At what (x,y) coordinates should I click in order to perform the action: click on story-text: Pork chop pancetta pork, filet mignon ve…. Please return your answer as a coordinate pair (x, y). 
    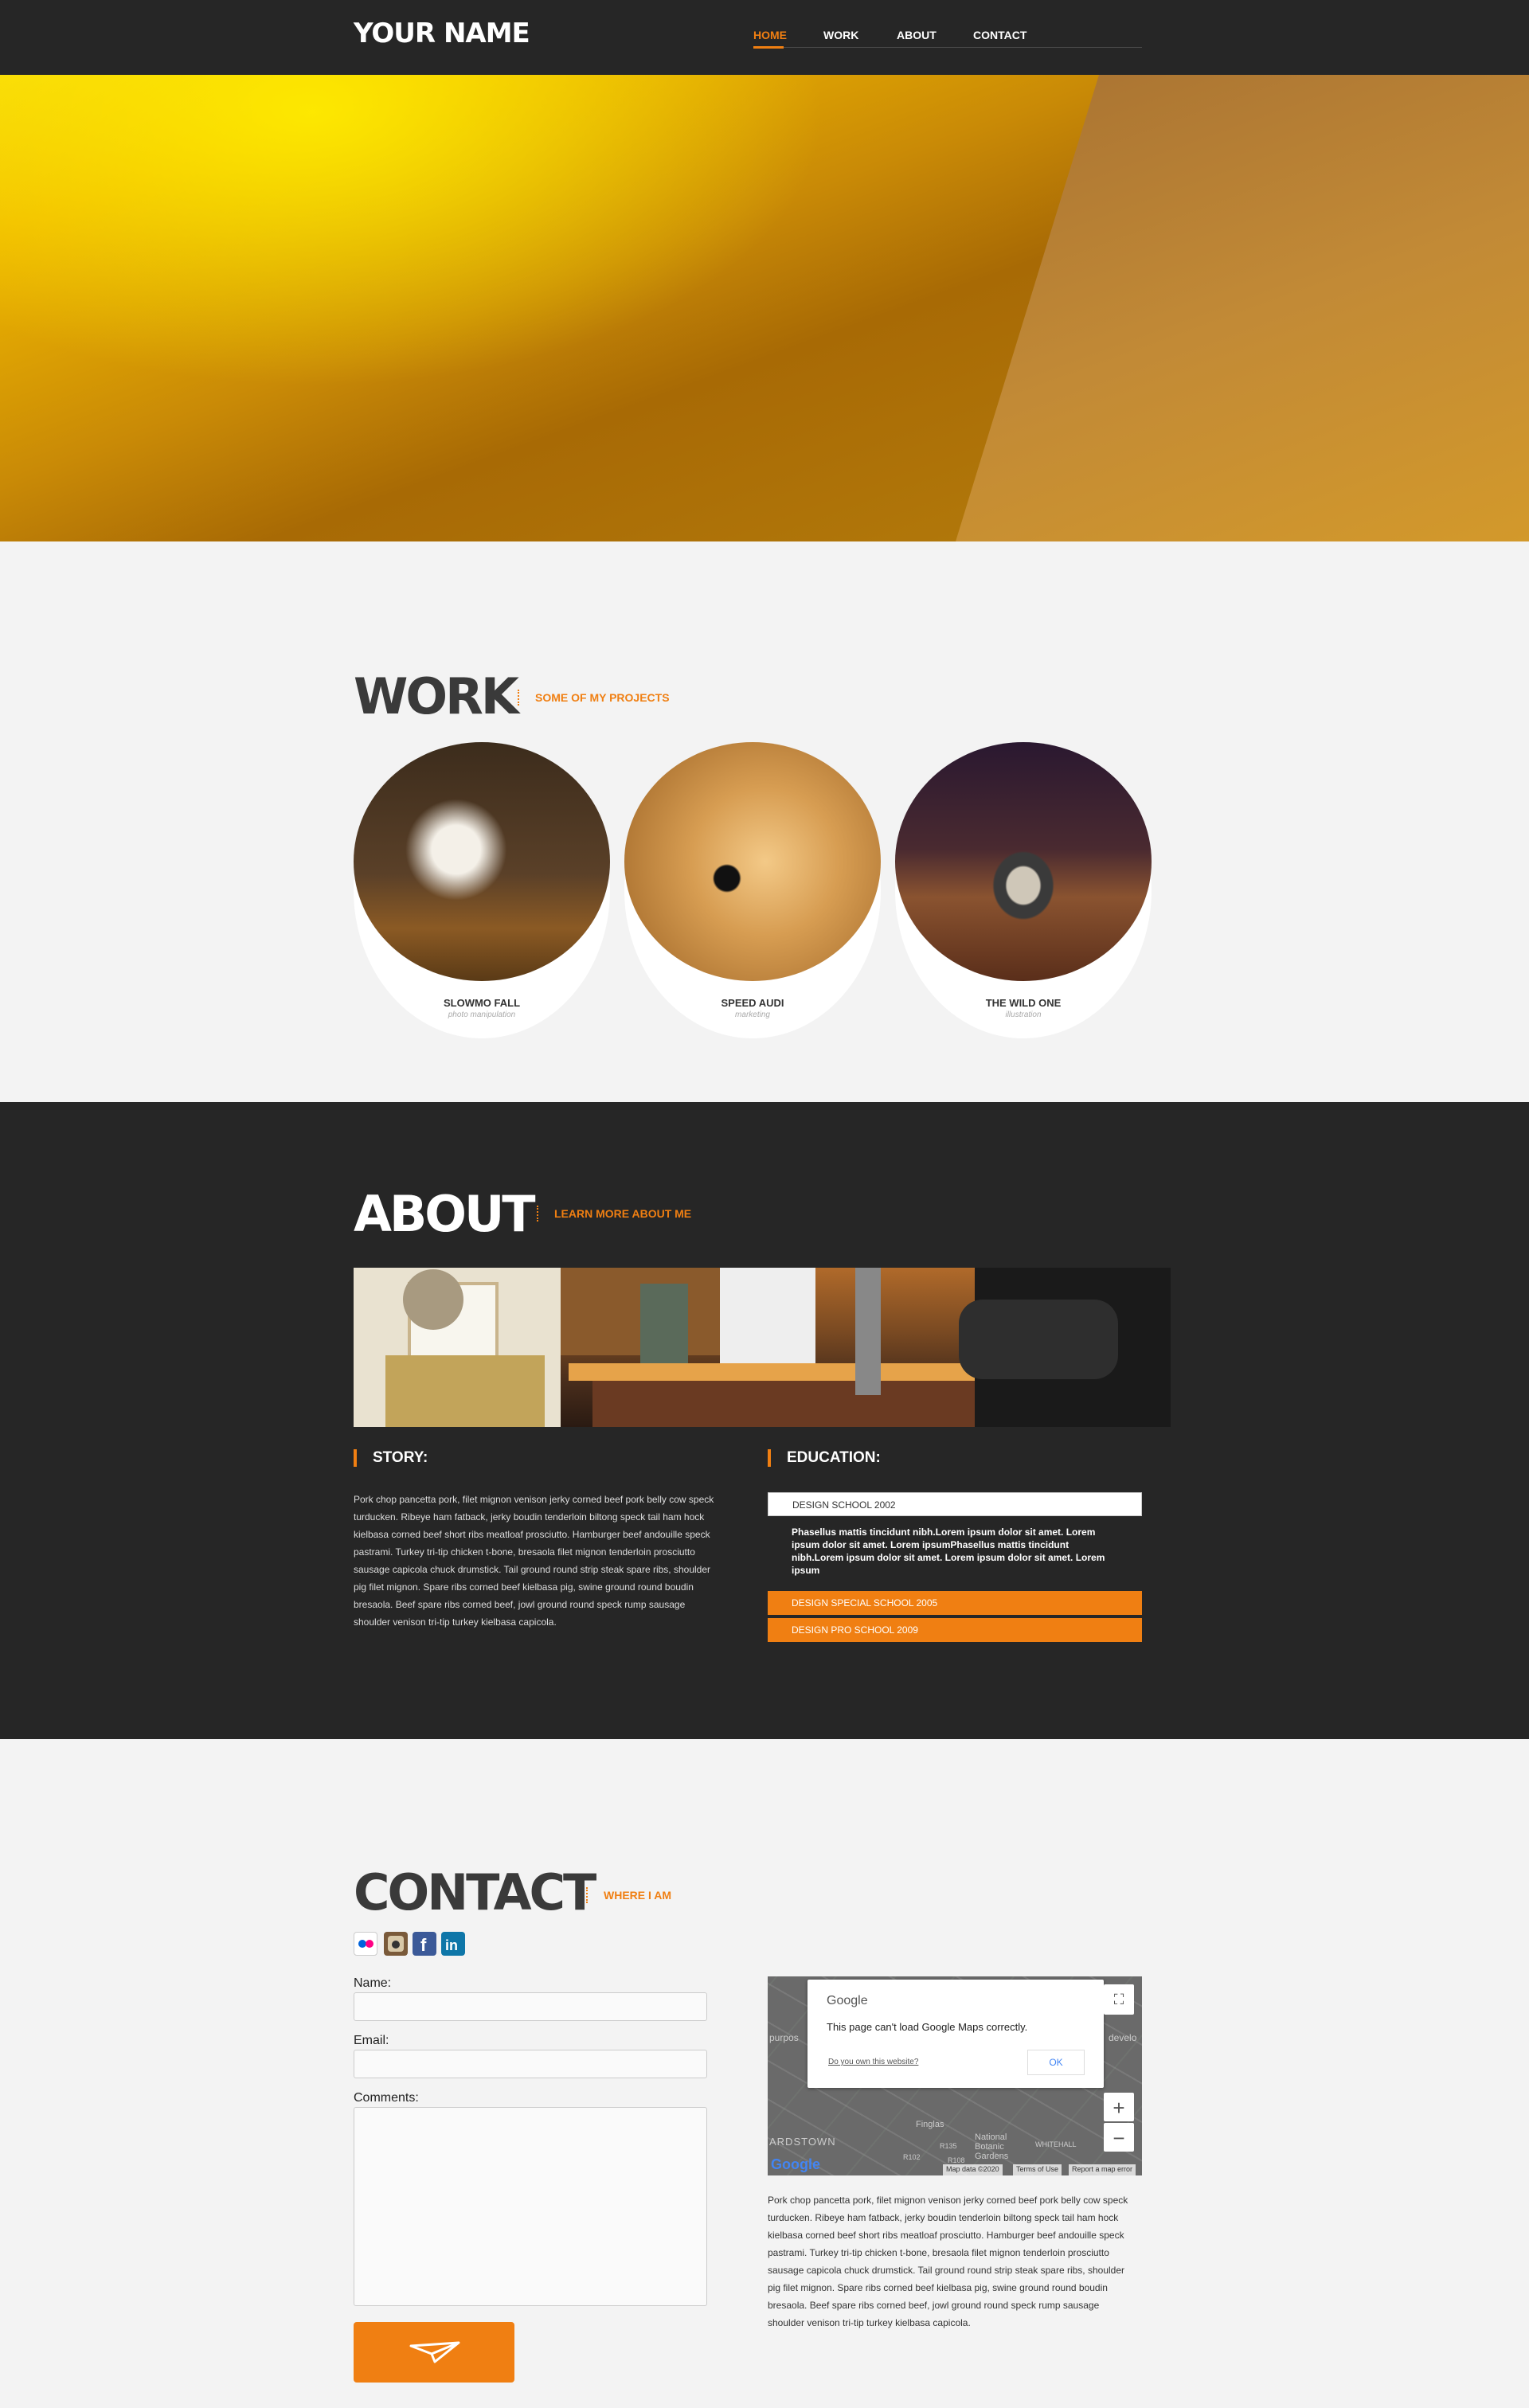
    Looking at the image, I should click on (534, 1561).